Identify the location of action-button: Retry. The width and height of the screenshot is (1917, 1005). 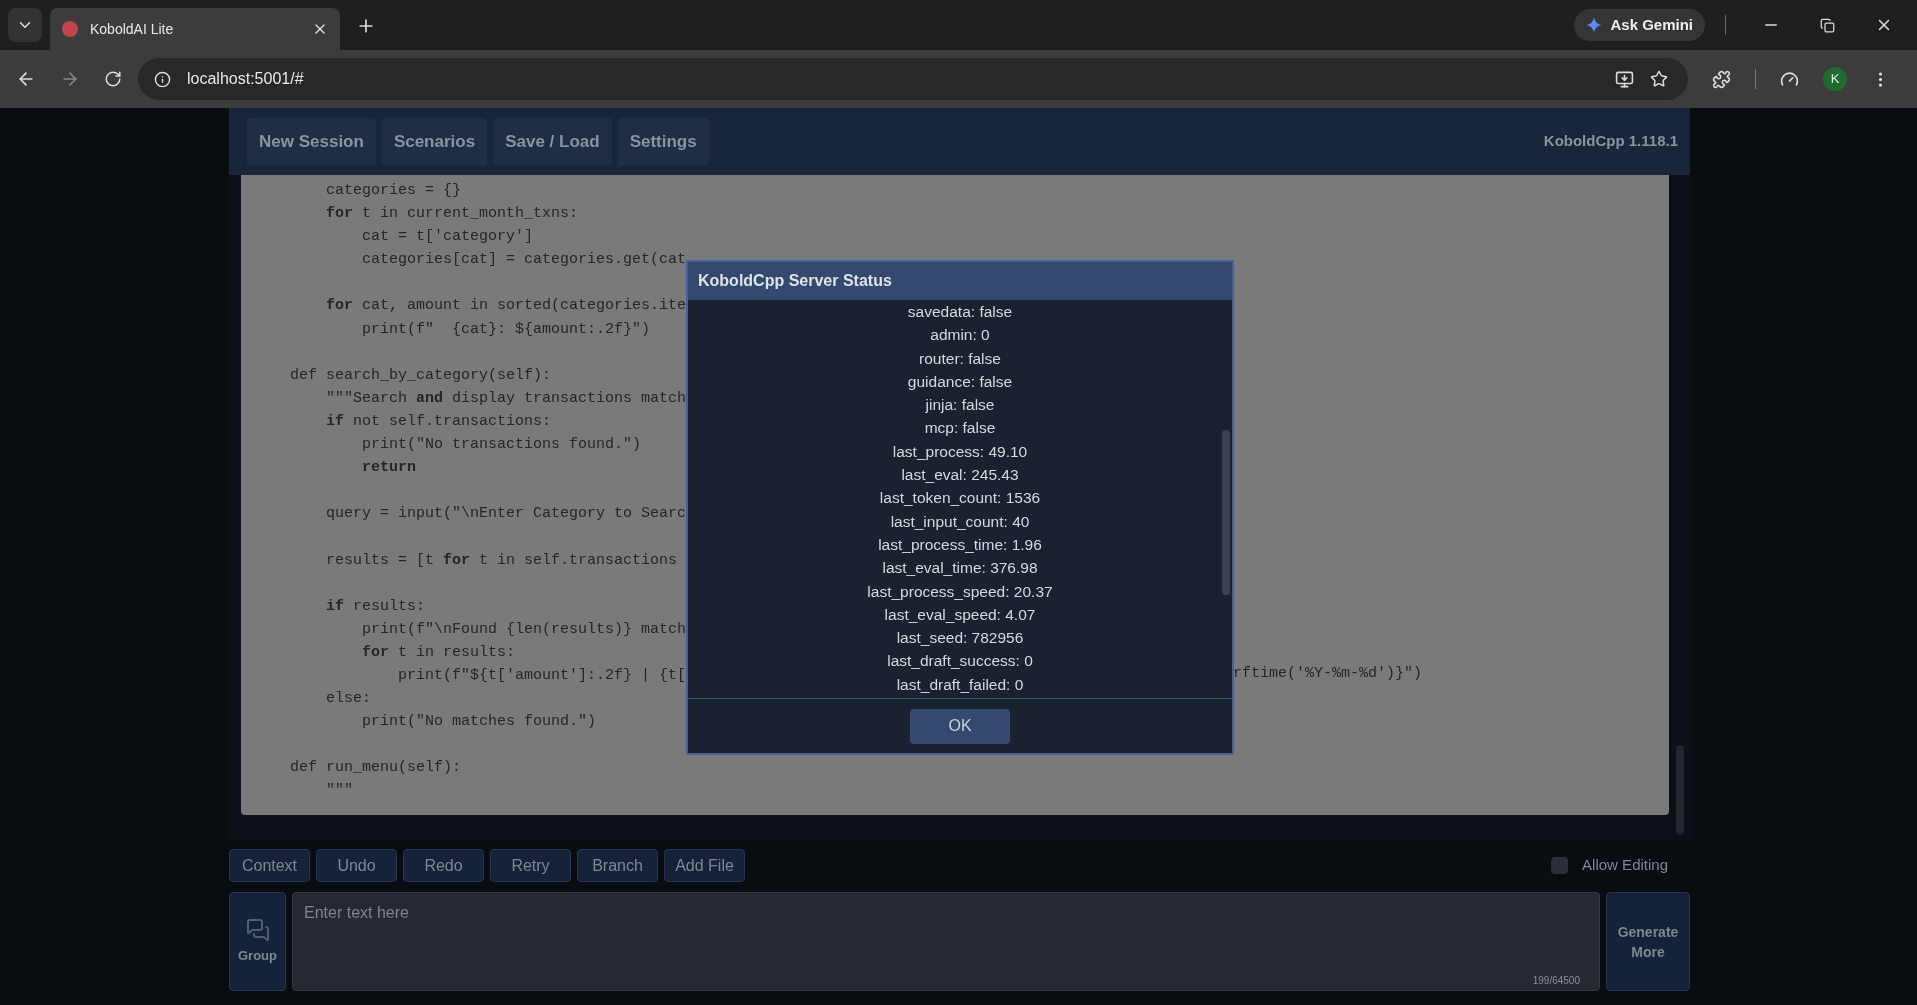
(530, 865).